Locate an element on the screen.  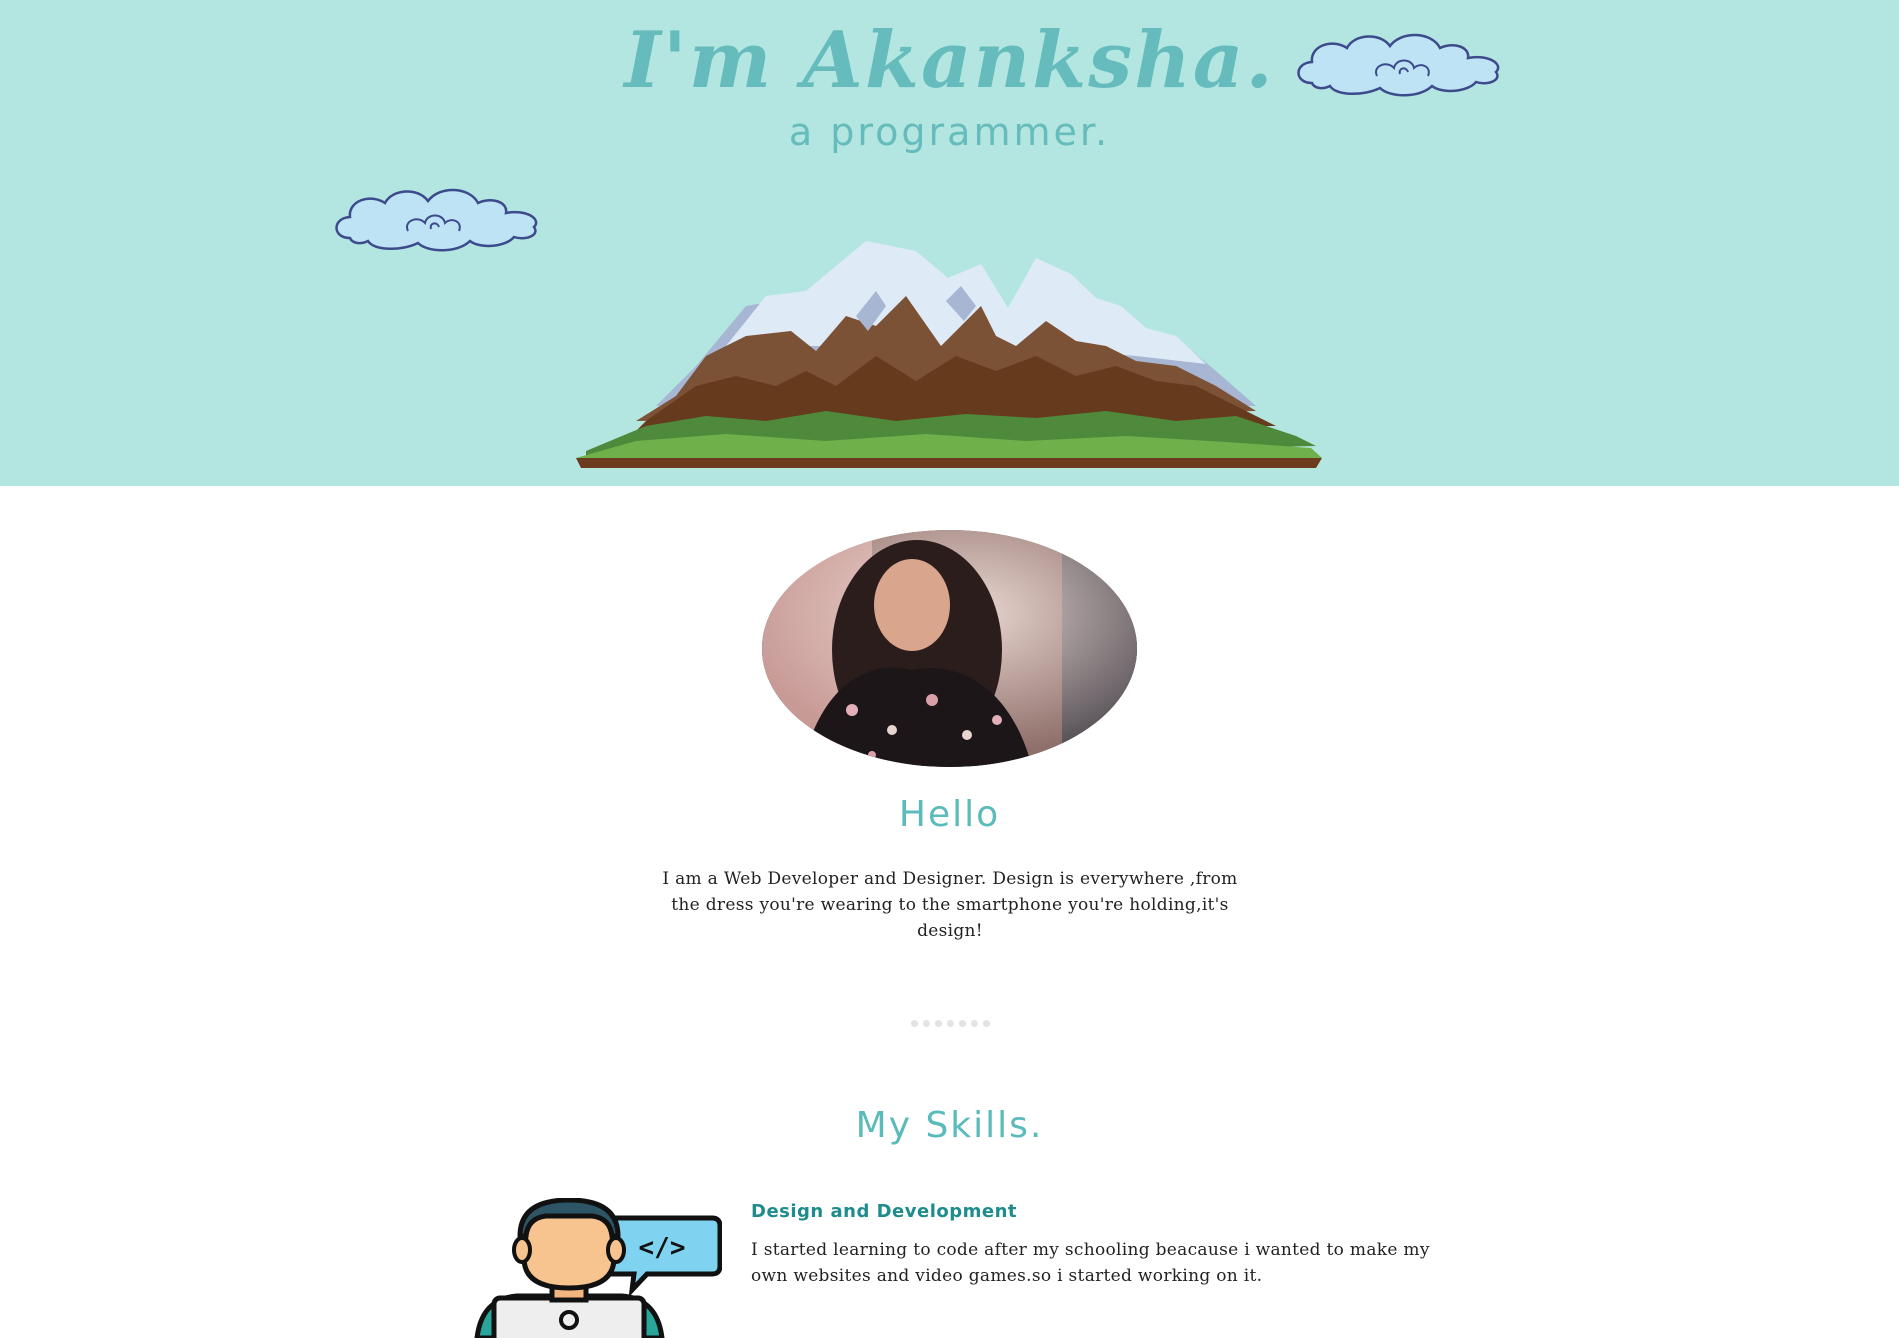
profile-photo is located at coordinates (949, 648).